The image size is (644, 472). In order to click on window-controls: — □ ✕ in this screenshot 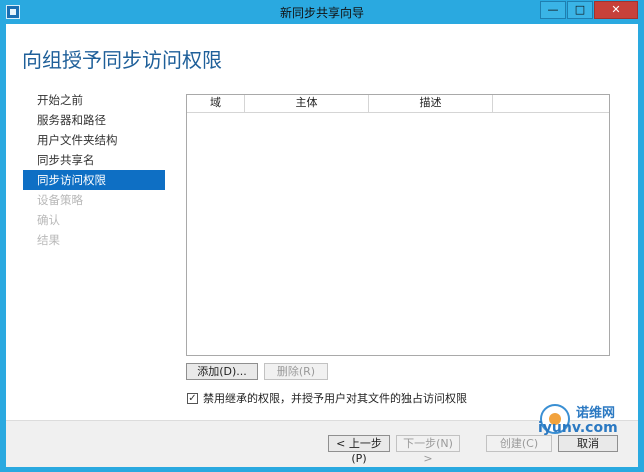, I will do `click(588, 10)`.